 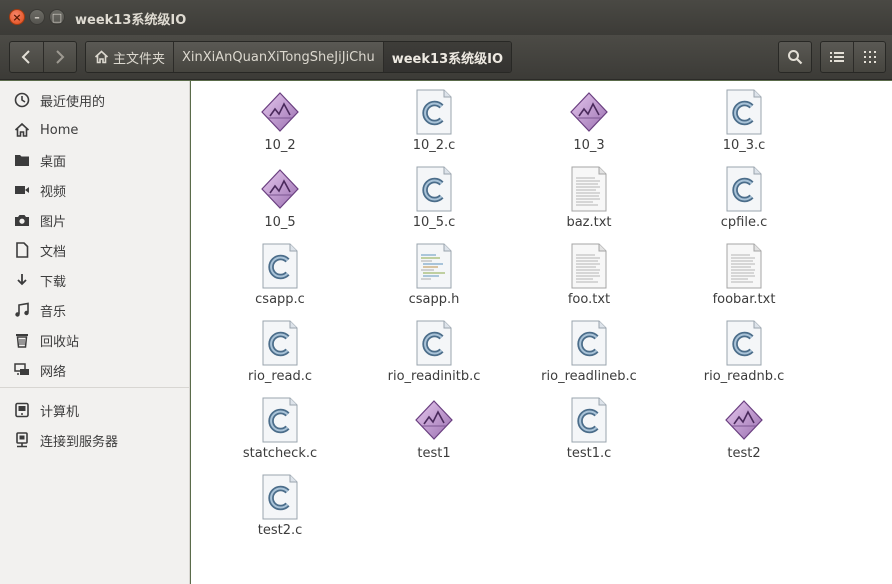 What do you see at coordinates (22, 440) in the screenshot?
I see `server-icon` at bounding box center [22, 440].